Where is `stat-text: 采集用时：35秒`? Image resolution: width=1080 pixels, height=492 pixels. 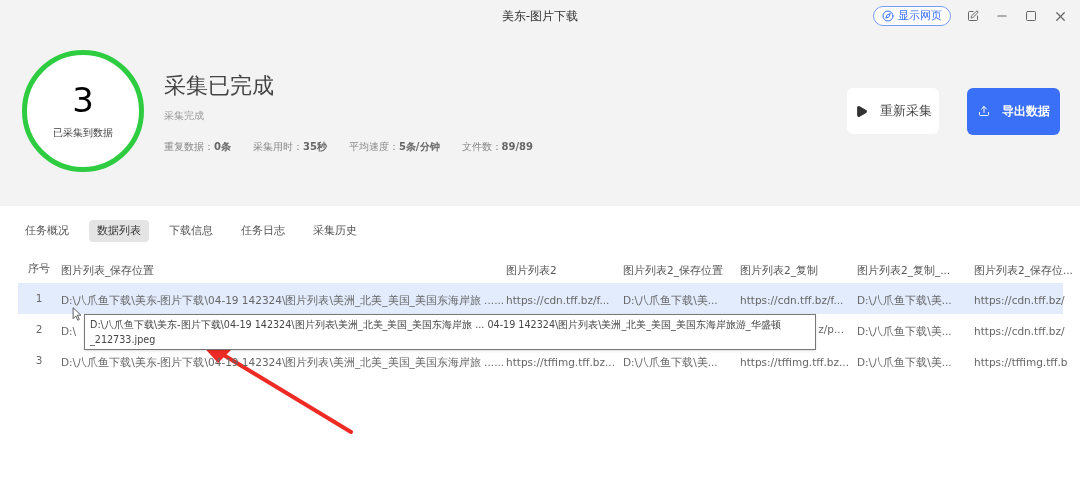 stat-text: 采集用时：35秒 is located at coordinates (289, 146).